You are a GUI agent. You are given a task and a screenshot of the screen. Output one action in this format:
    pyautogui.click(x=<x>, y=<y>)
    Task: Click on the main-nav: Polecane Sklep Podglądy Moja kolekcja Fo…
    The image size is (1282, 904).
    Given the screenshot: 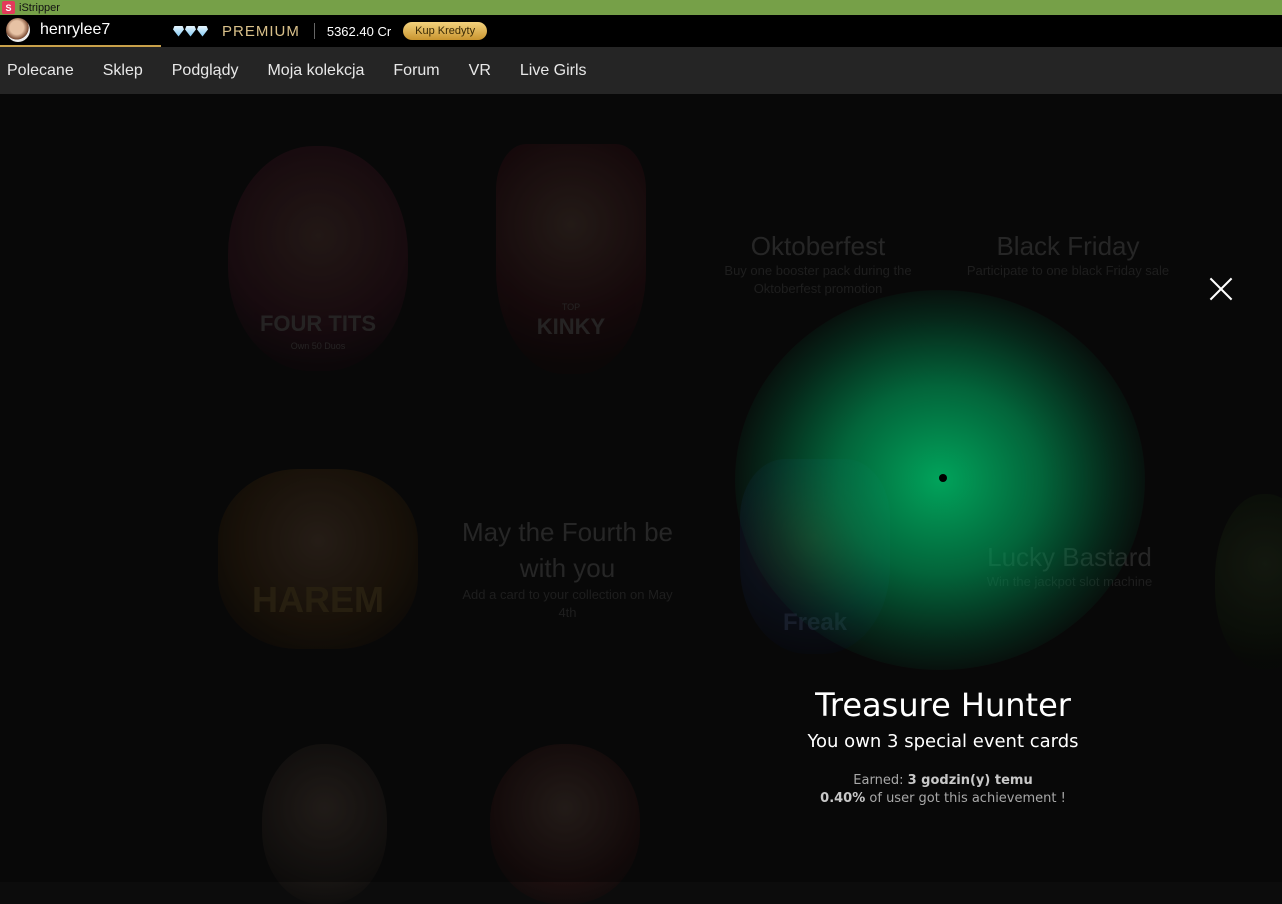 What is the action you would take?
    pyautogui.click(x=641, y=70)
    